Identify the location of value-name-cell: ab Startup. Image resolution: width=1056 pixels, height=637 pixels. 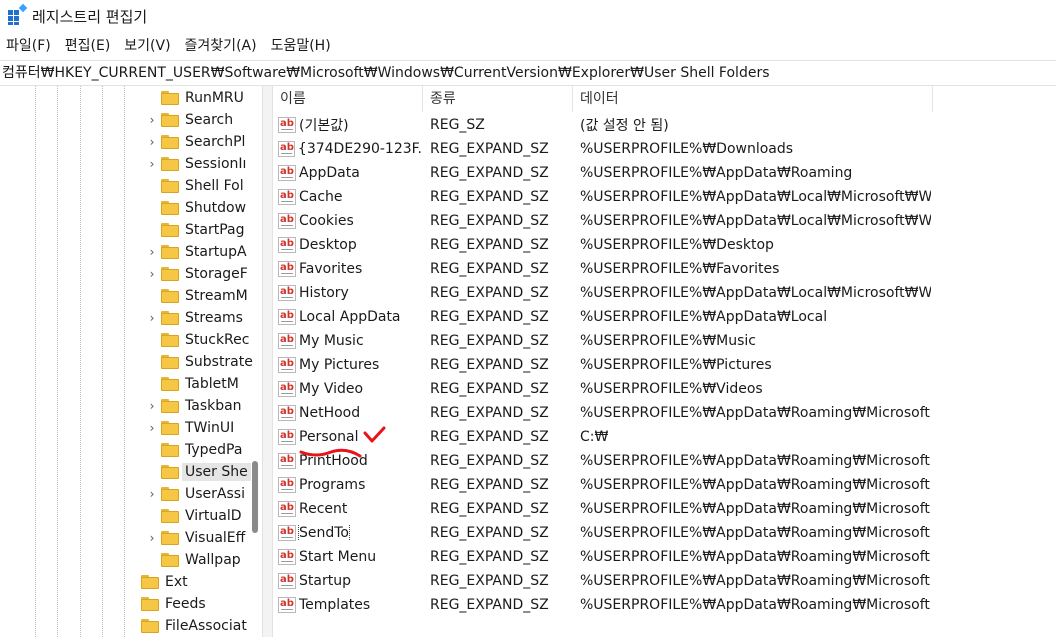
(348, 581).